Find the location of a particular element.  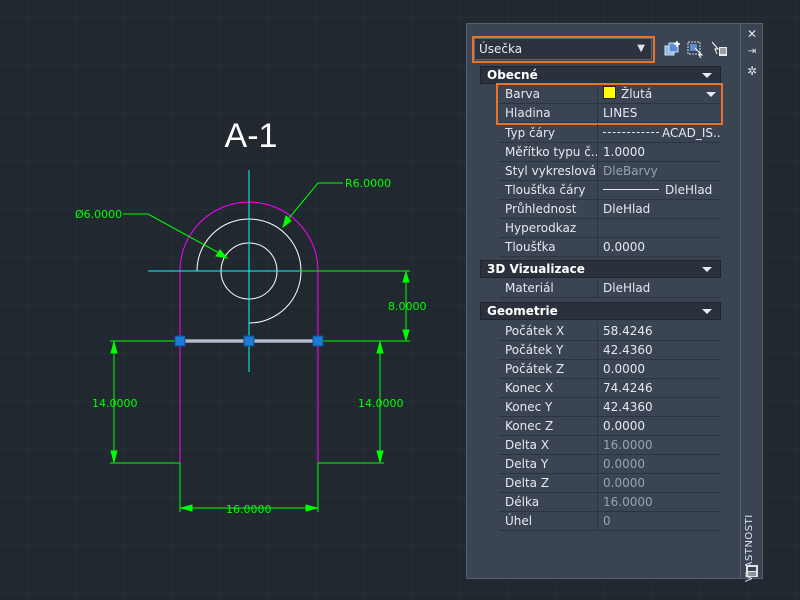

prop-row-length: Délka 16.0000 is located at coordinates (610, 502).